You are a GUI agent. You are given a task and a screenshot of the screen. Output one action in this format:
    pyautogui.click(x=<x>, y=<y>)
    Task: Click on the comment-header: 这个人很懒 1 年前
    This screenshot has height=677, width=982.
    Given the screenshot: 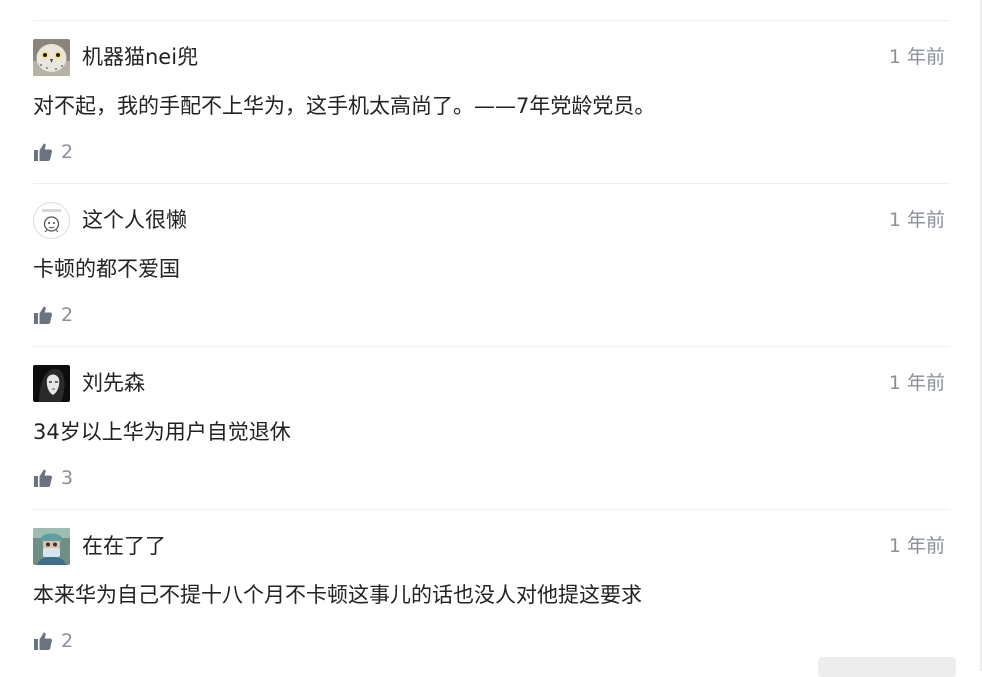 What is the action you would take?
    pyautogui.click(x=491, y=220)
    